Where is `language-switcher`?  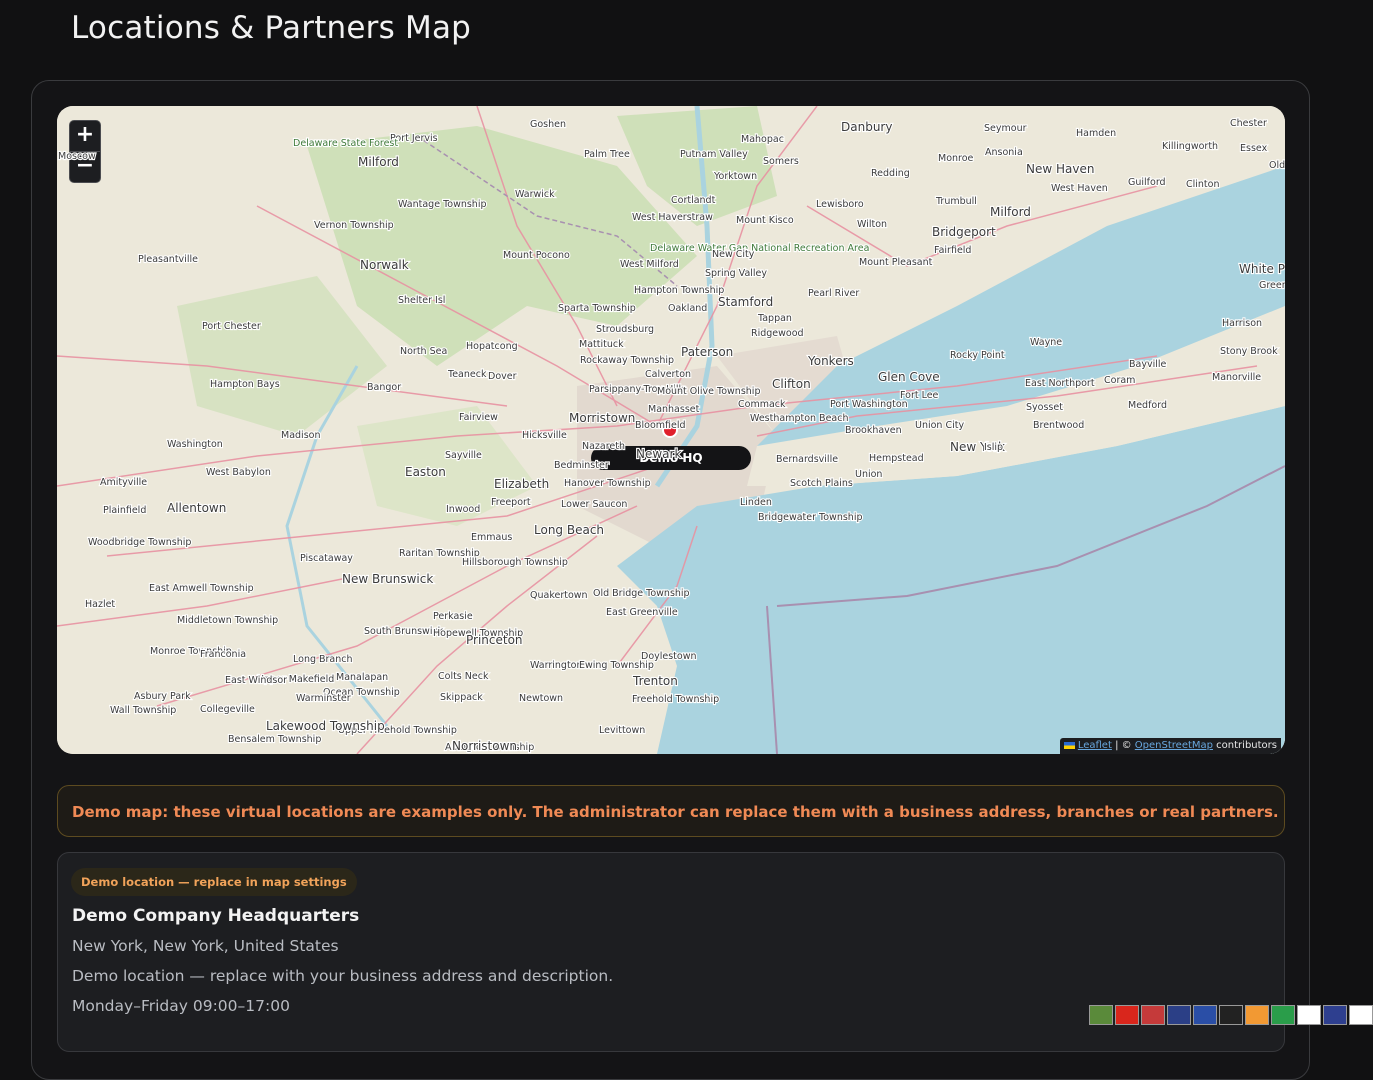
language-switcher is located at coordinates (1230, 1016).